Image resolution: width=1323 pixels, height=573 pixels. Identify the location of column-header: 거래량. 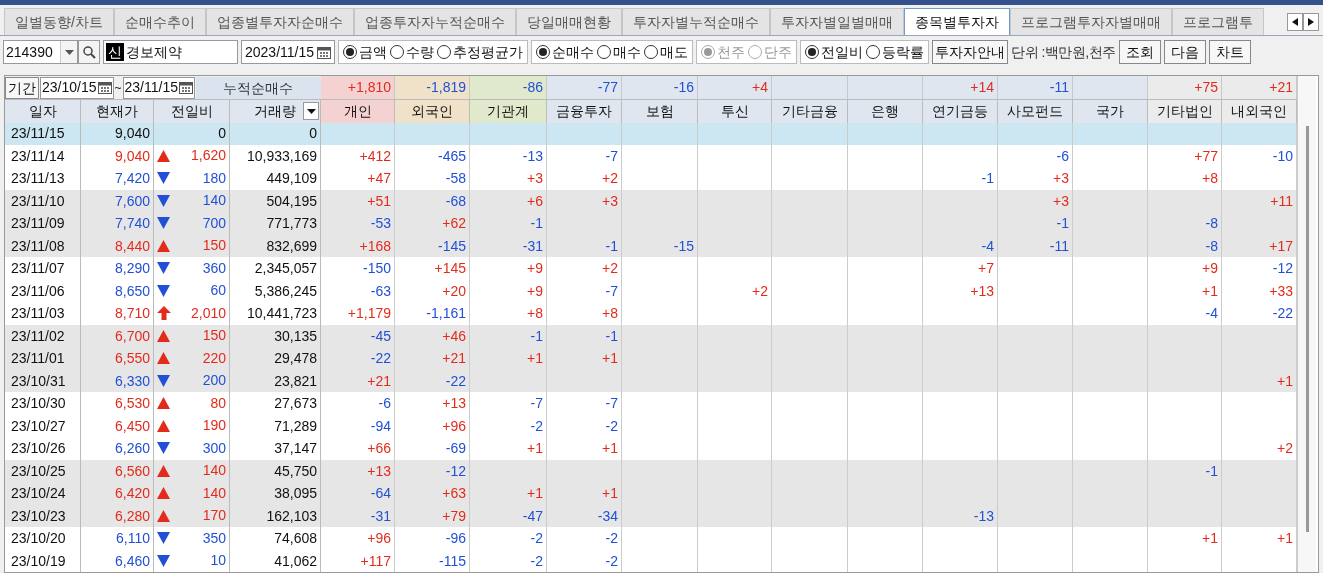
(275, 111).